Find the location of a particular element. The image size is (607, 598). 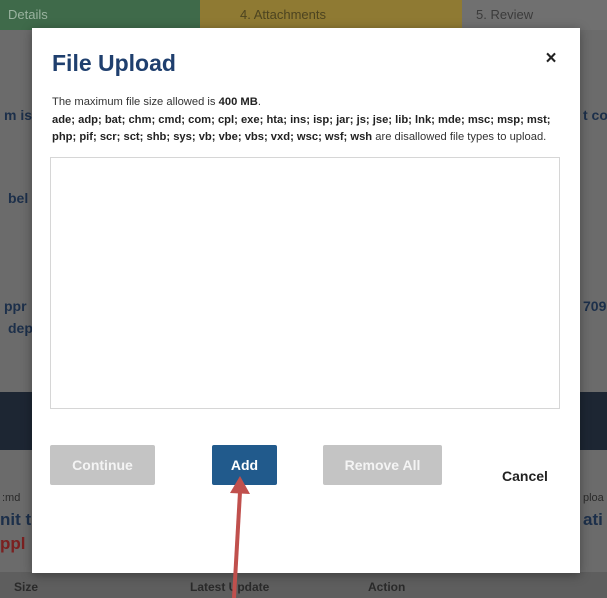

bg-fragment: ati is located at coordinates (593, 519).